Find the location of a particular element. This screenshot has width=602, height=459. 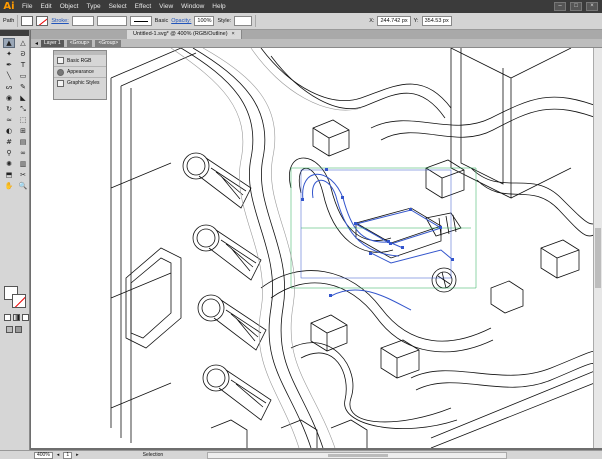

isolation-breadcrumb-bar: ◂ Layer 1 <Group> <Group> is located at coordinates (316, 43).